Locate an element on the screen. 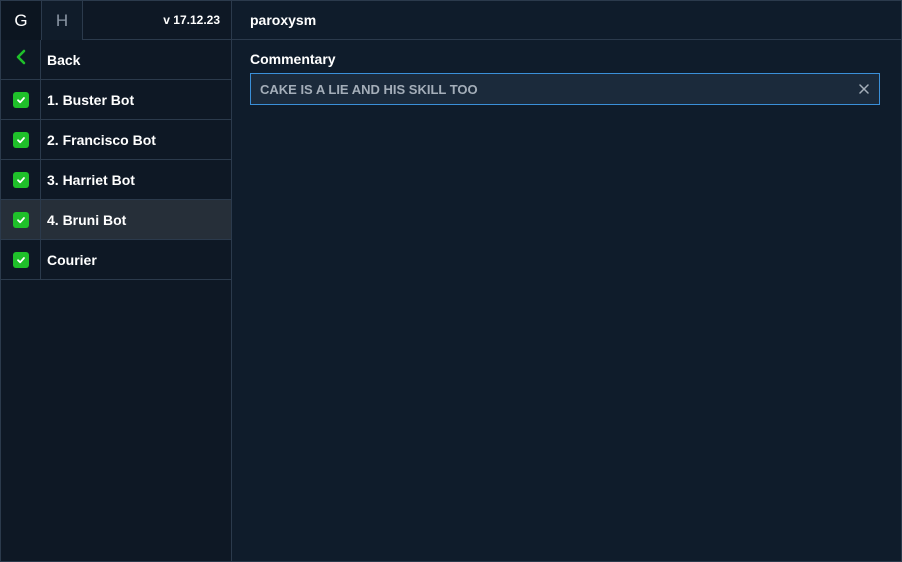 This screenshot has height=562, width=902. commentary-label: Commentary is located at coordinates (293, 59).